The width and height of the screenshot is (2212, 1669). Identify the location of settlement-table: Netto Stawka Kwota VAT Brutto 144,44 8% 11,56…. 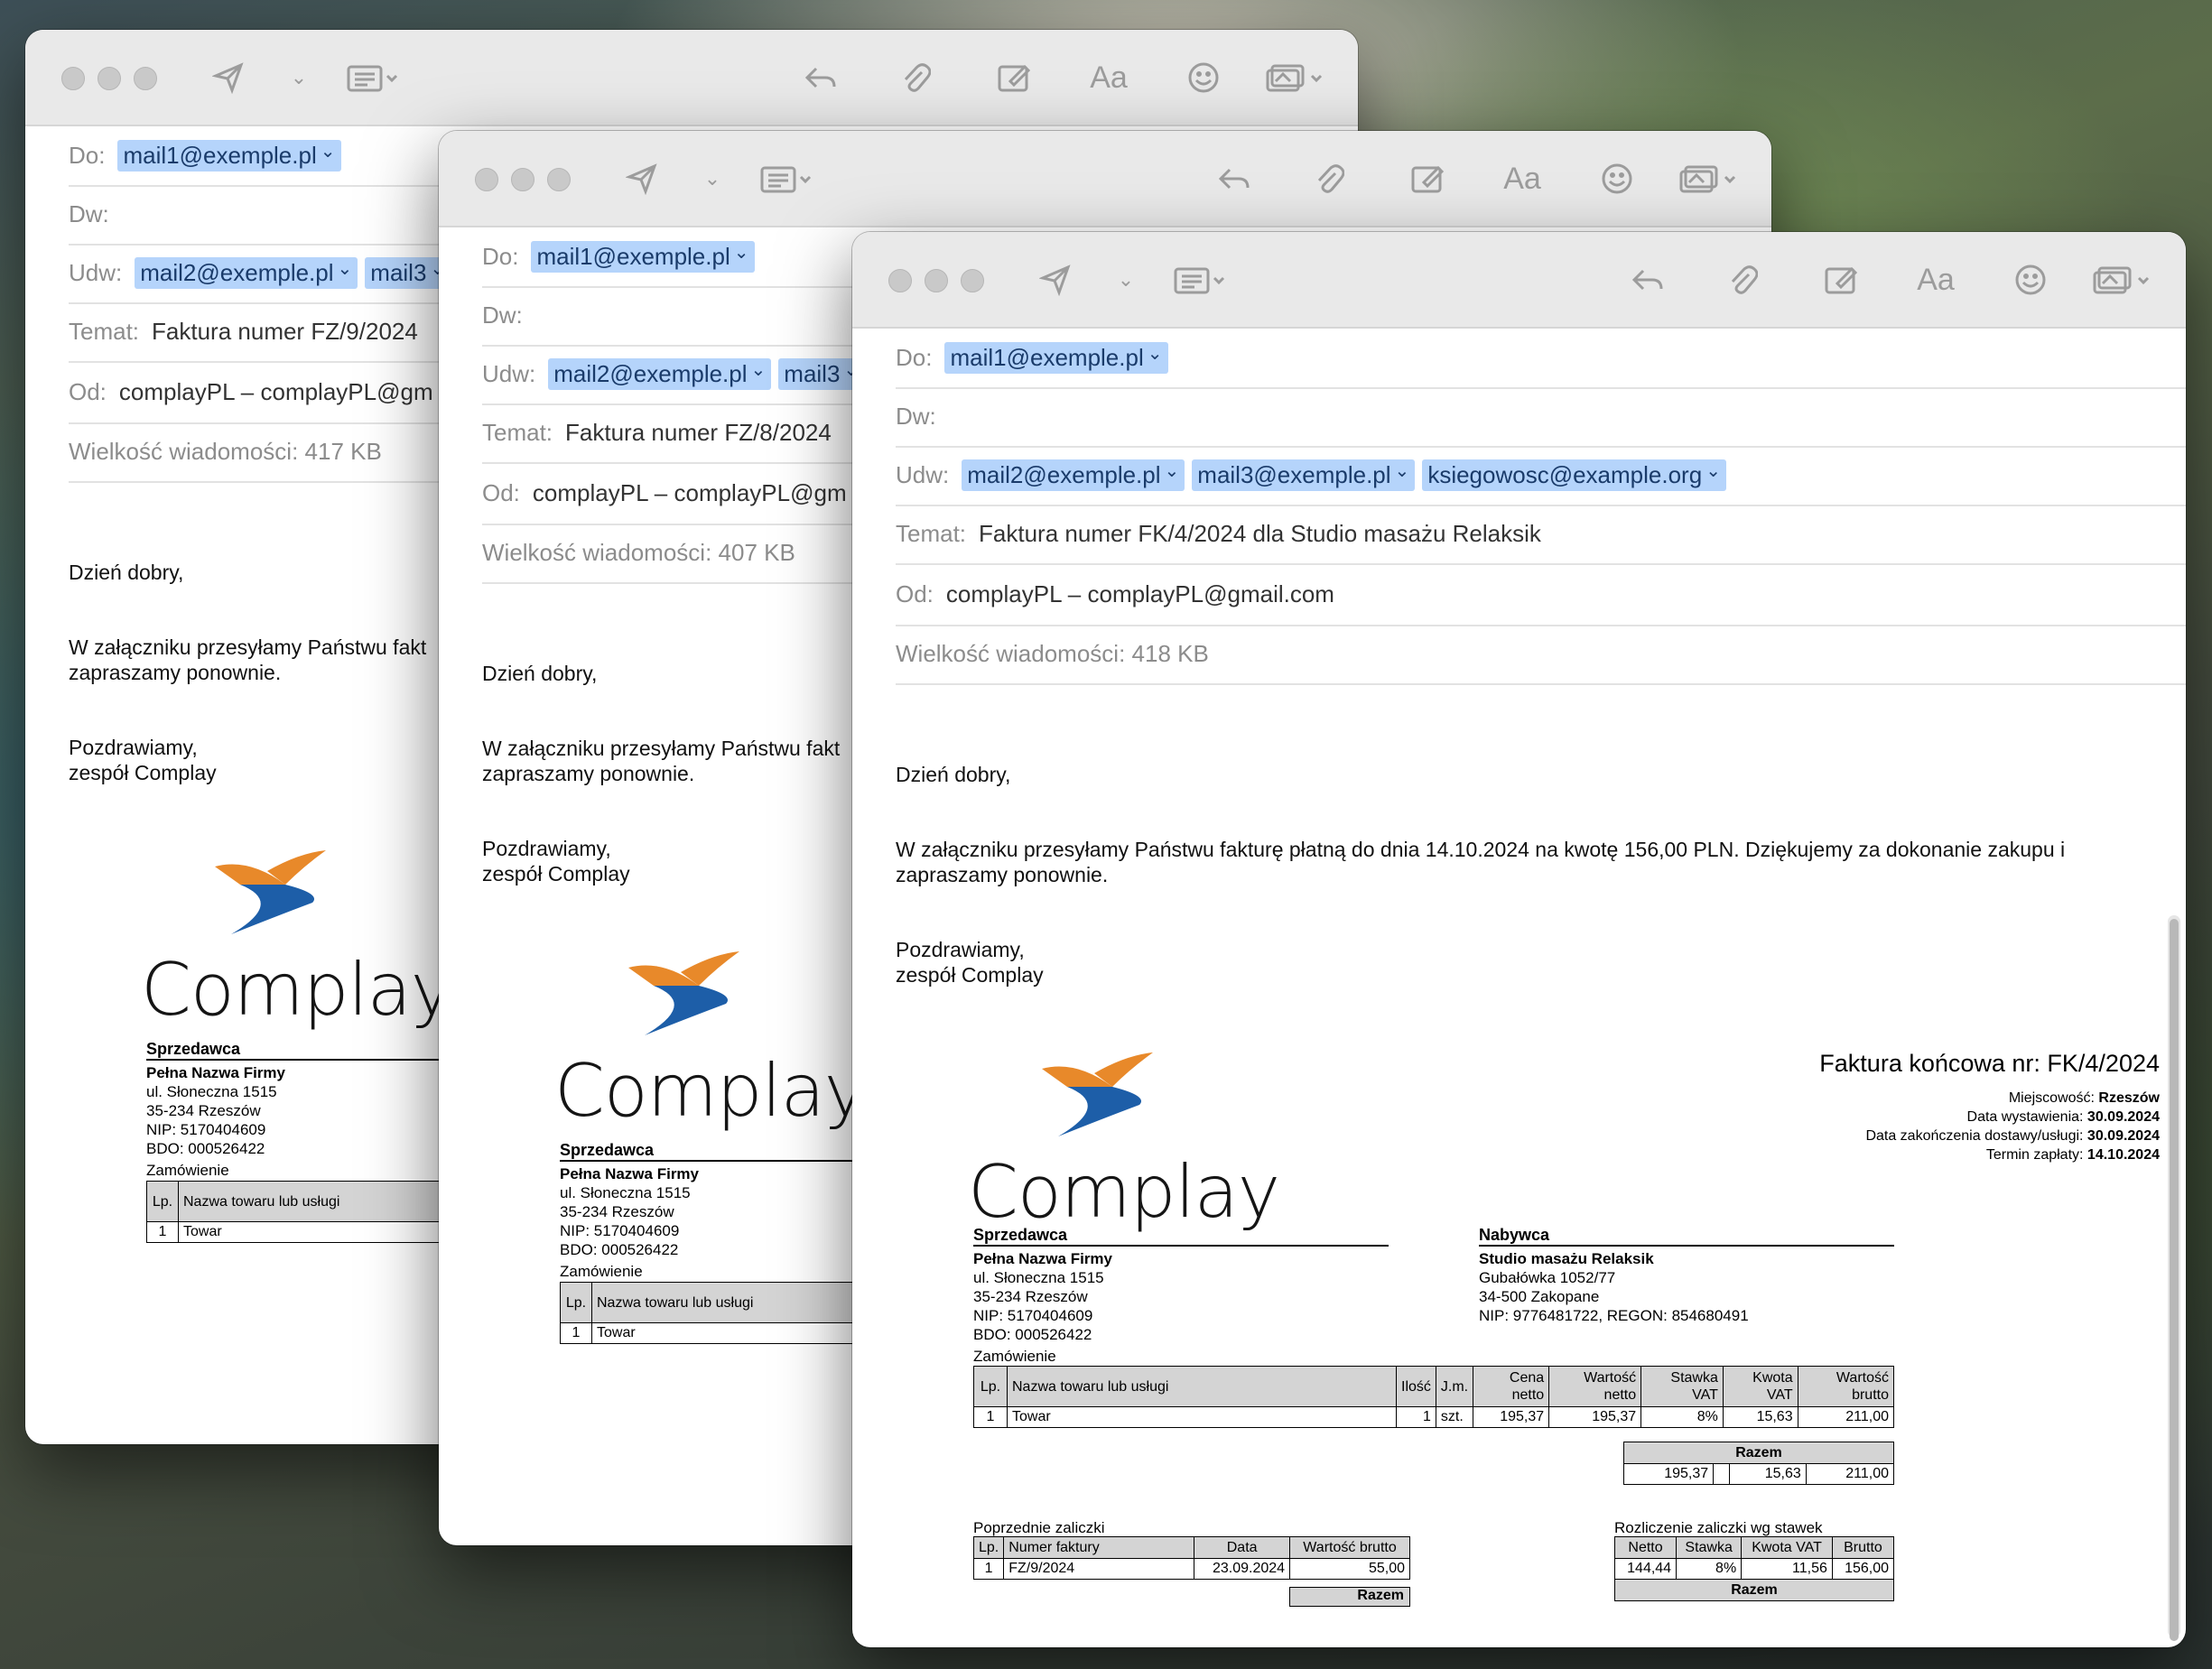
(1754, 1568).